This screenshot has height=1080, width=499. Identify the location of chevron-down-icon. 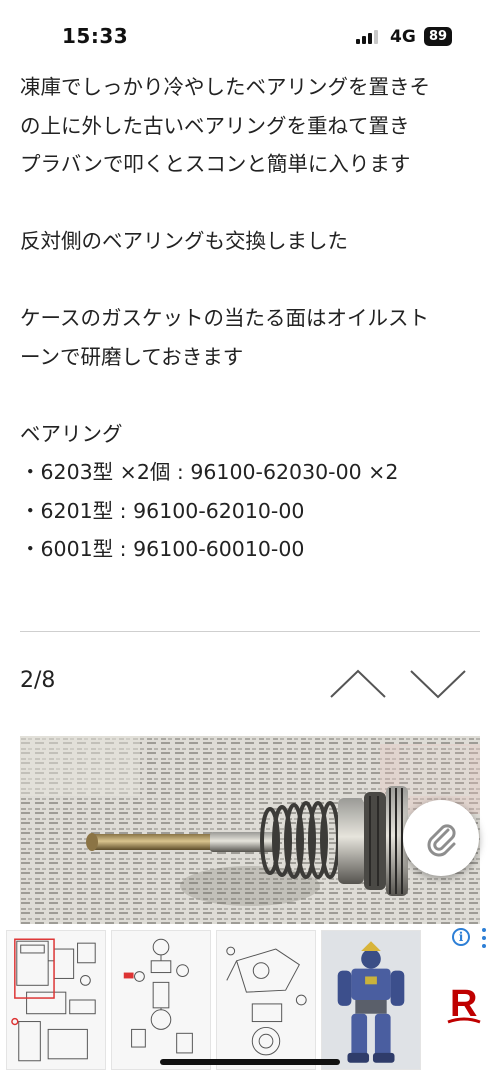
(438, 684).